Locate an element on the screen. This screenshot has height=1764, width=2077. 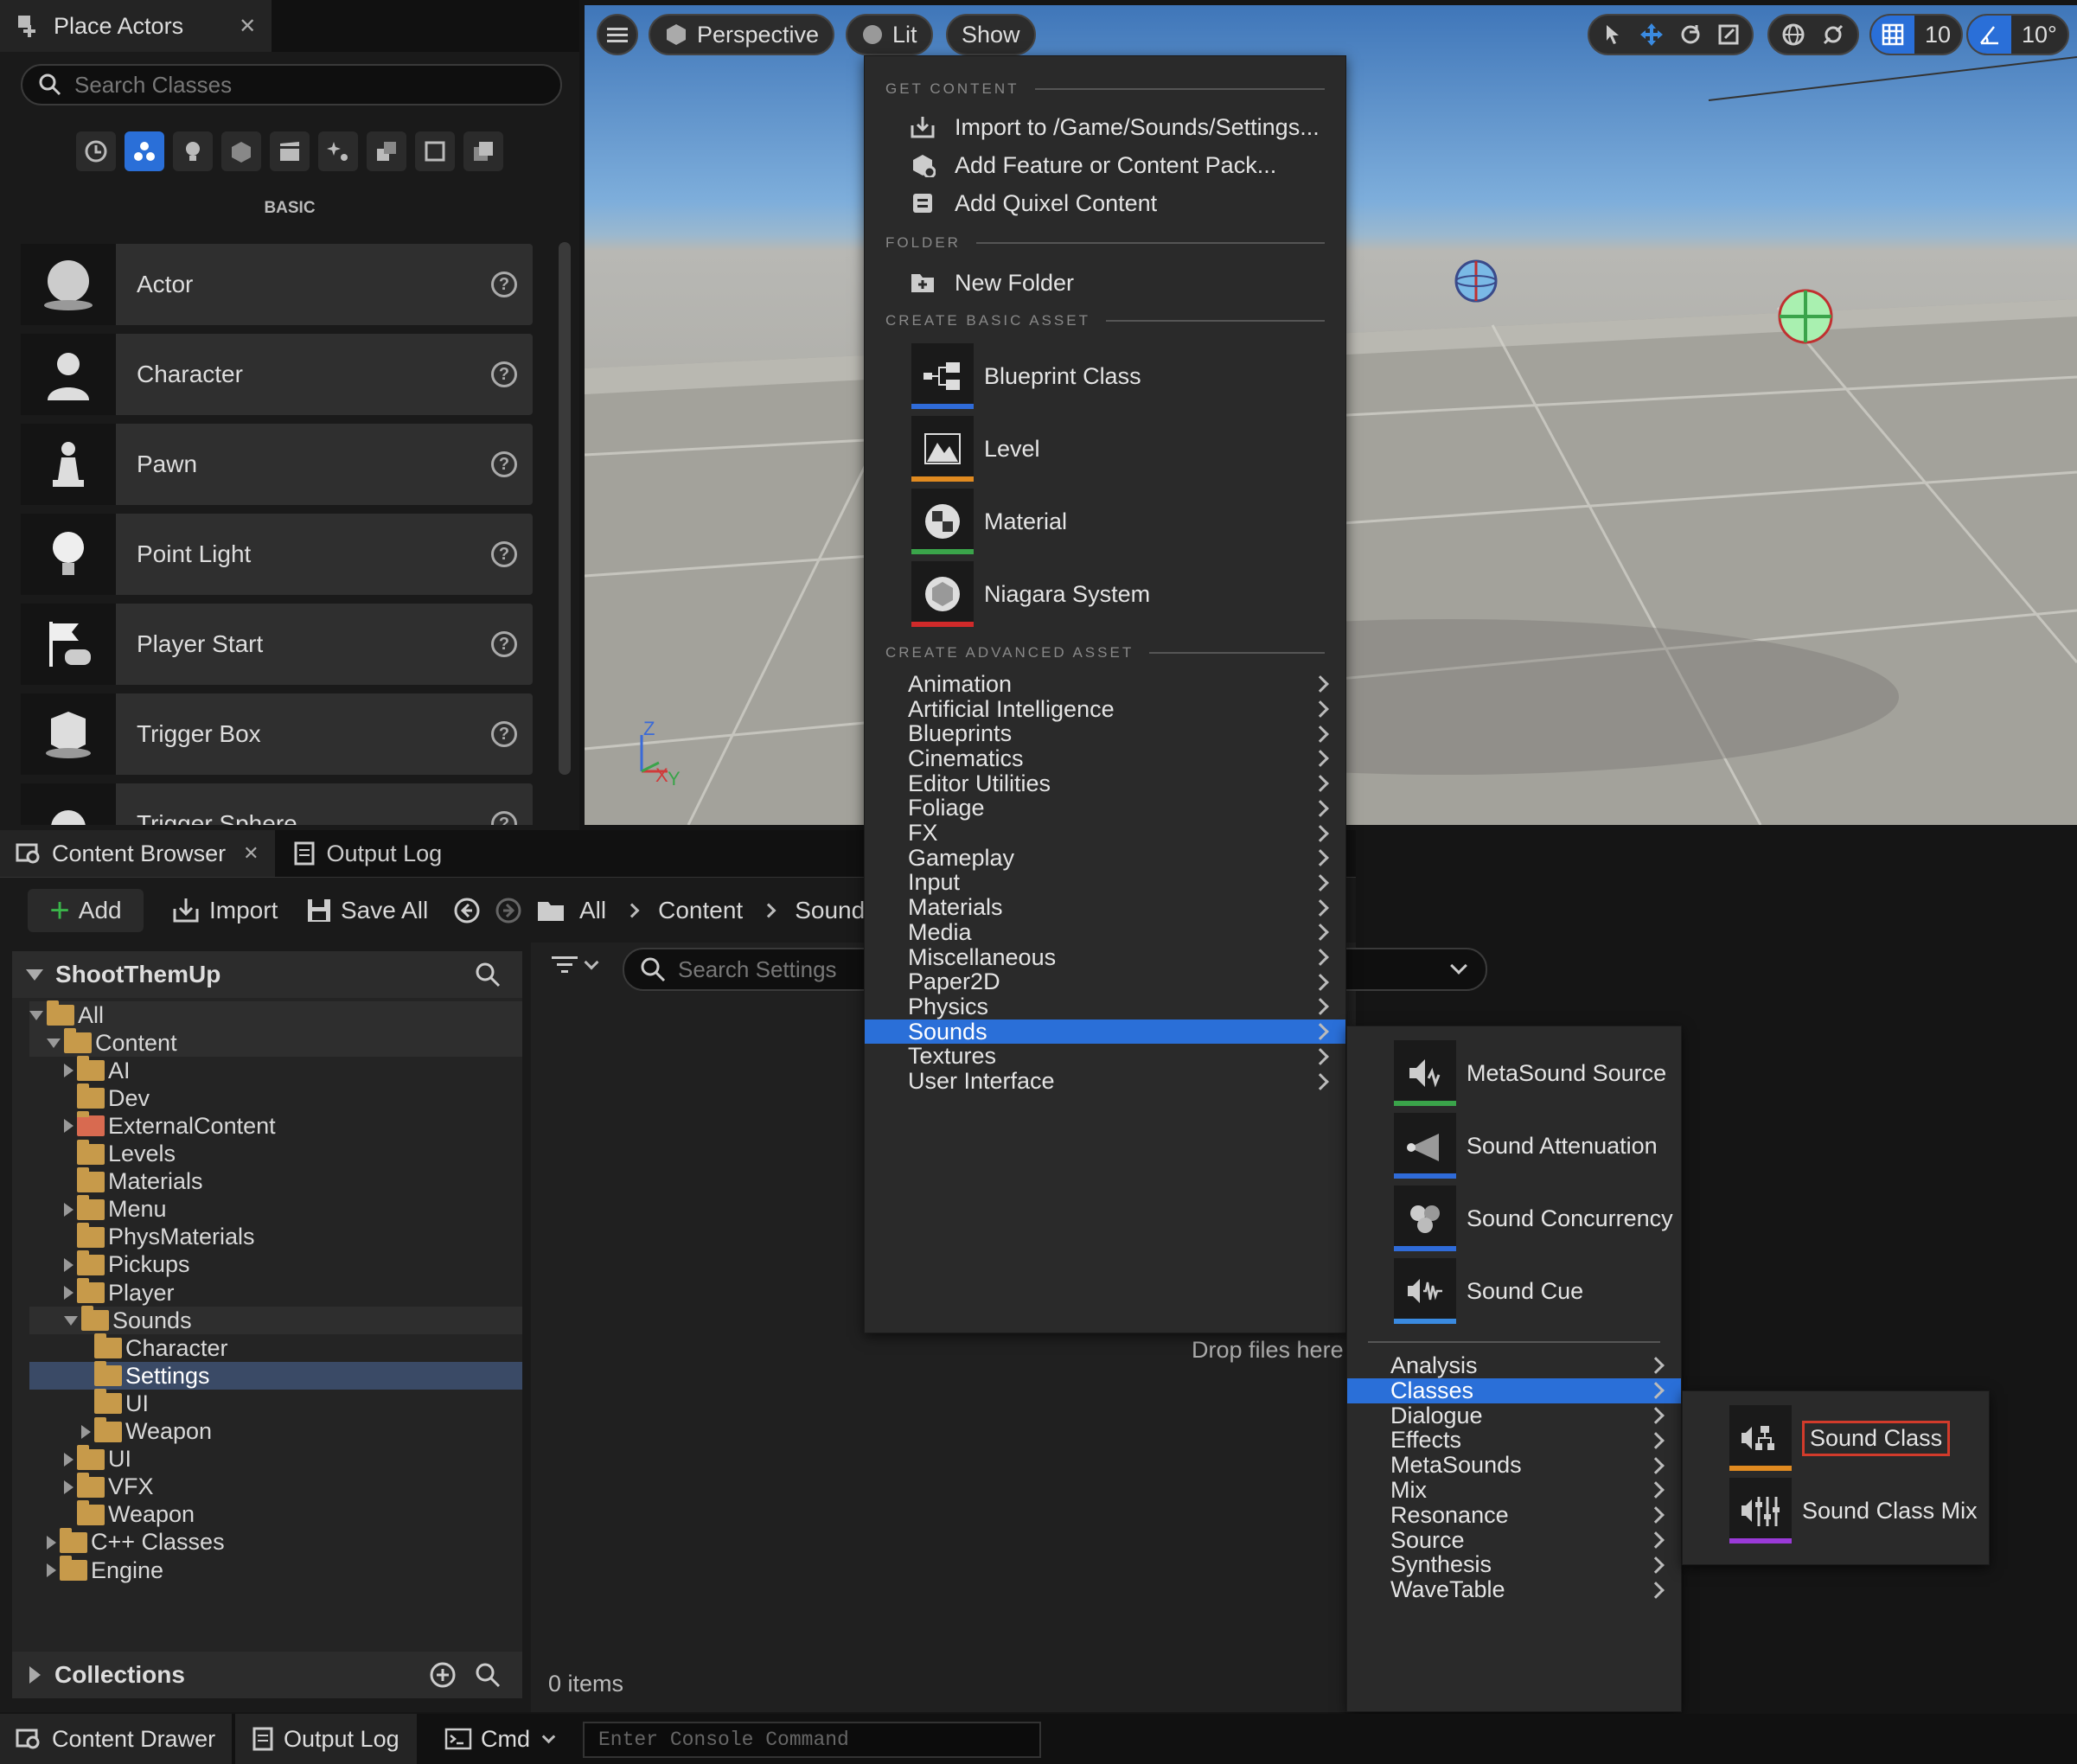
actor-item-trigger-box: Trigger Box ? is located at coordinates (277, 734).